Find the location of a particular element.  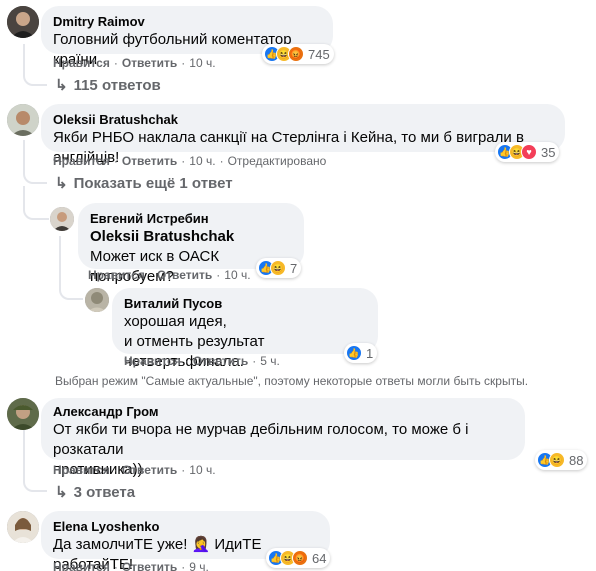

reaction-summary: 👍 😆 😡 745 is located at coordinates (298, 54).